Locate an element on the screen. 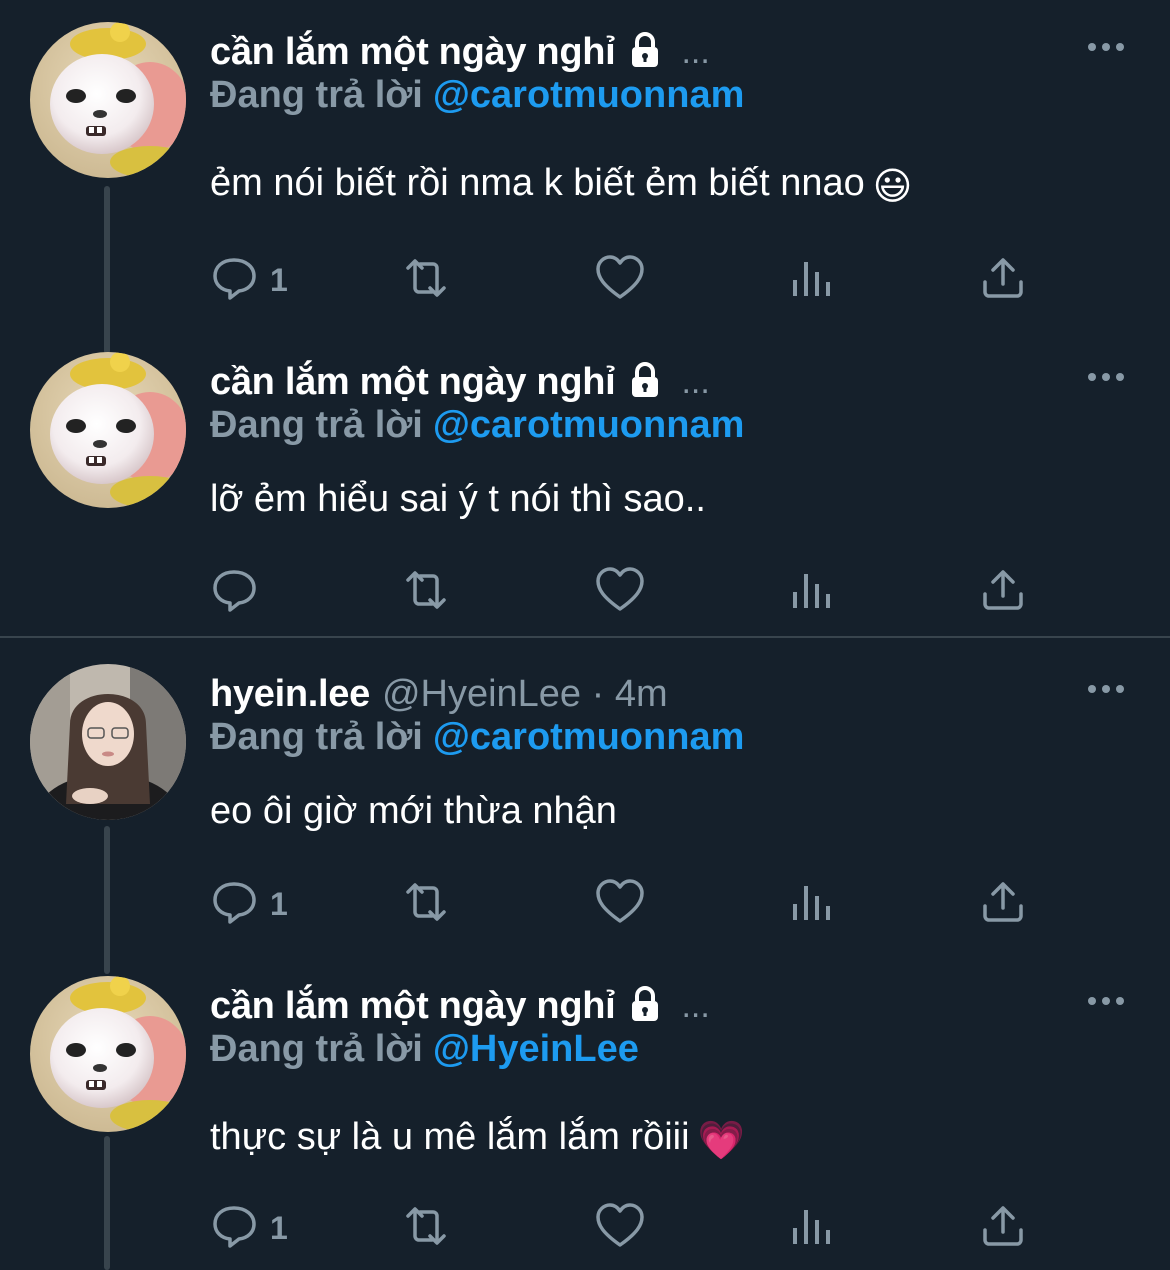 The height and width of the screenshot is (1270, 1170). reply-button is located at coordinates (240, 592).